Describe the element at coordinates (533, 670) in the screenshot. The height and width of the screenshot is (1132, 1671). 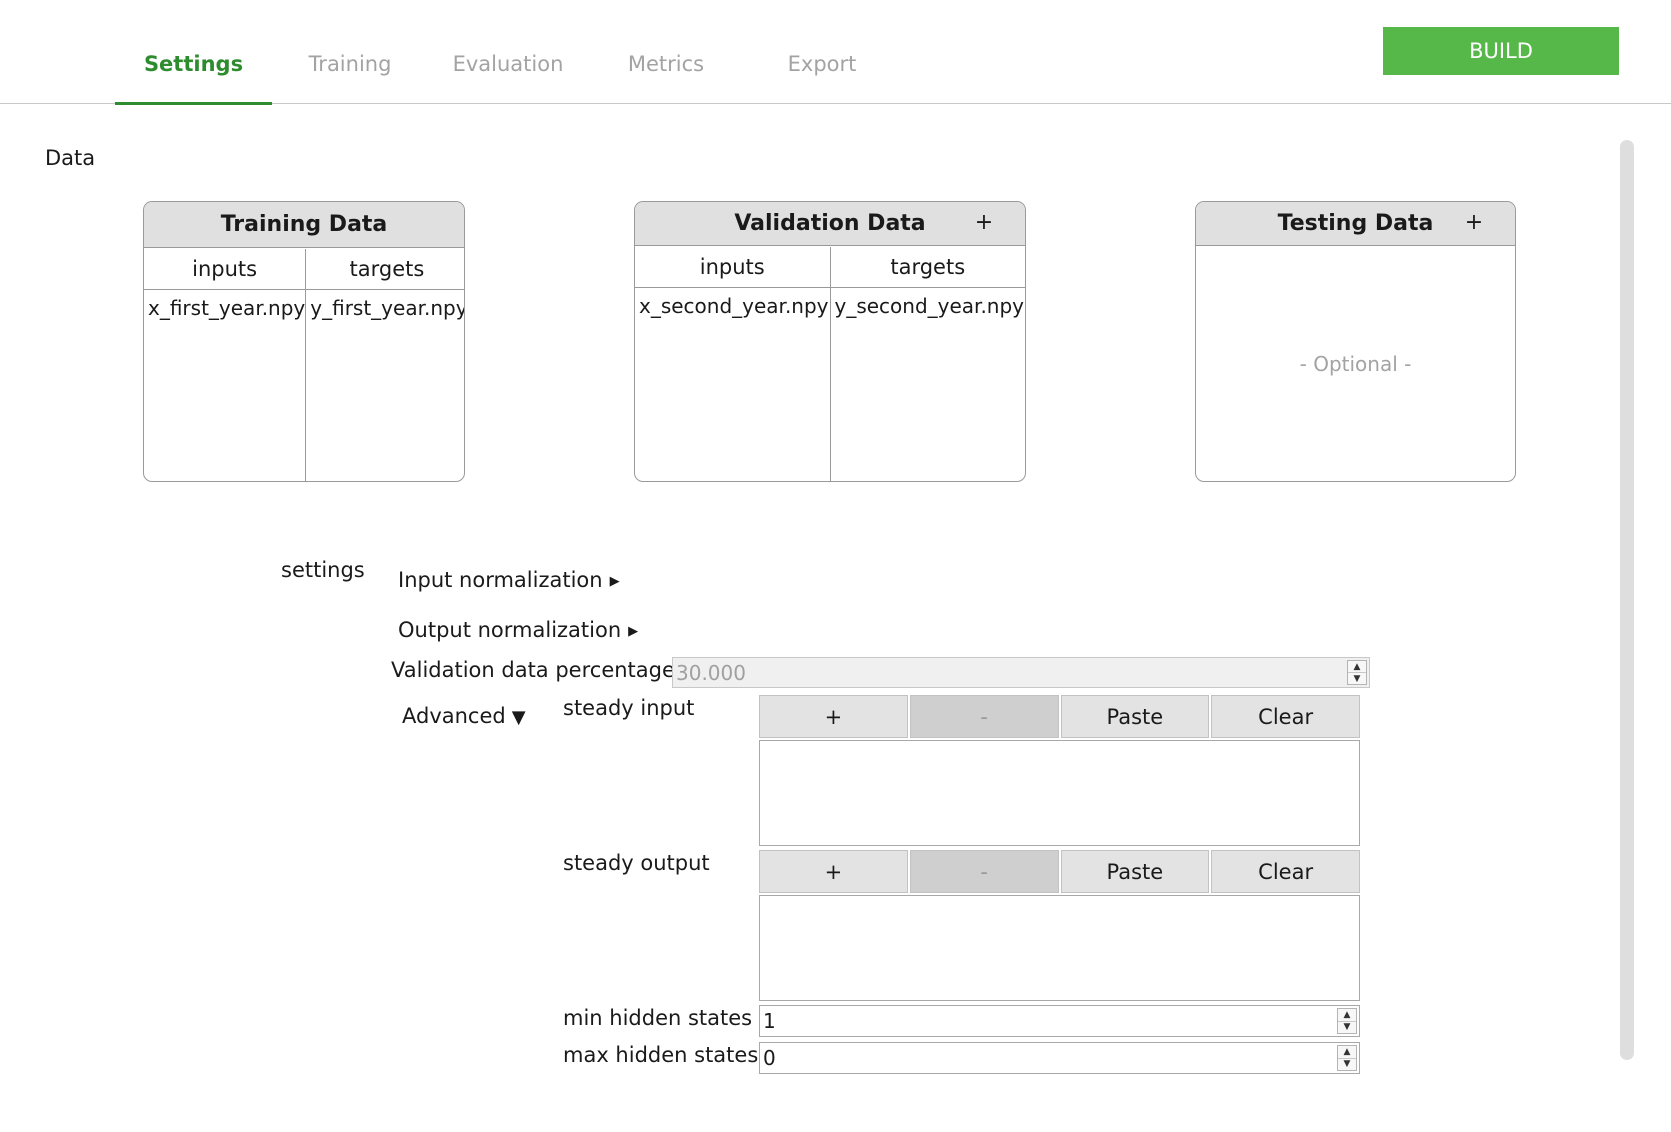
I see `validation-percentage-label: Validation data percentage` at that location.